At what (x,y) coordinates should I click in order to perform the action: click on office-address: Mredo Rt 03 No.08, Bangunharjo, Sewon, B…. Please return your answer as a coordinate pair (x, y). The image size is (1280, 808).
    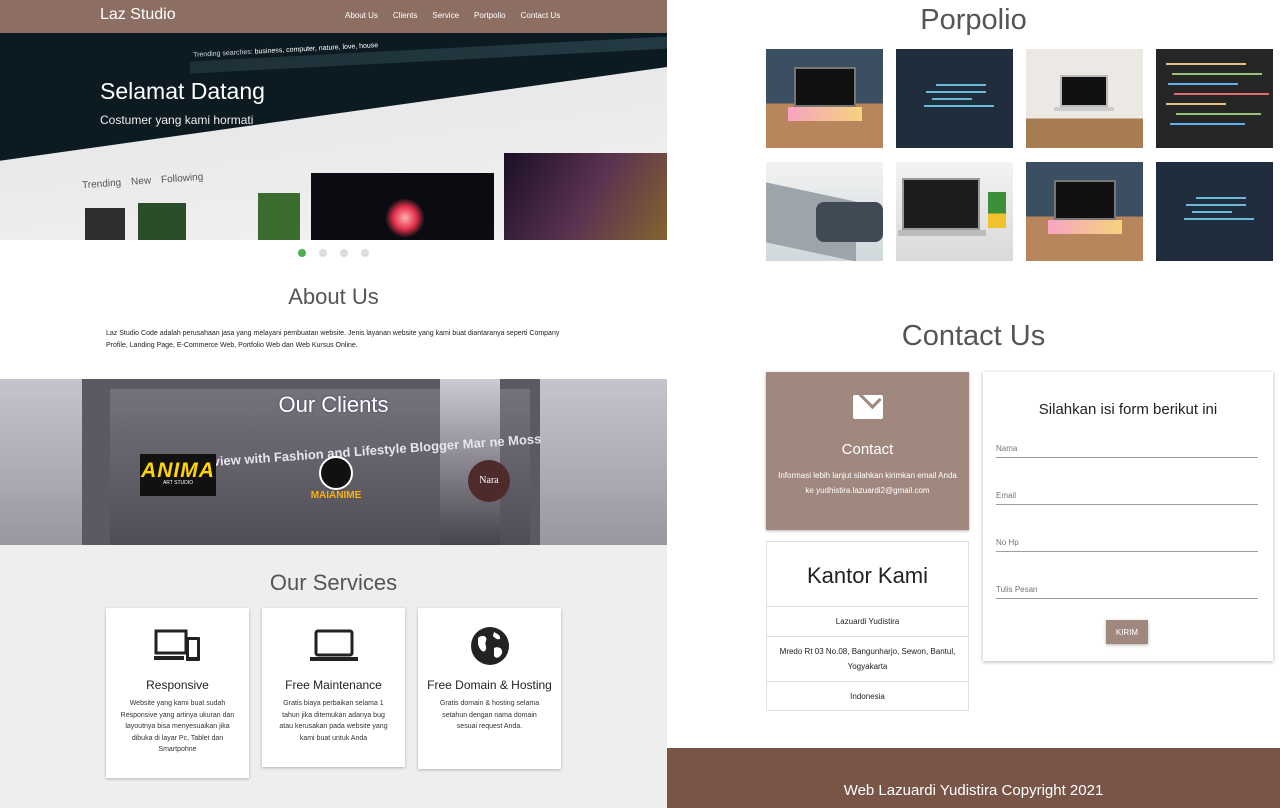
    Looking at the image, I should click on (867, 658).